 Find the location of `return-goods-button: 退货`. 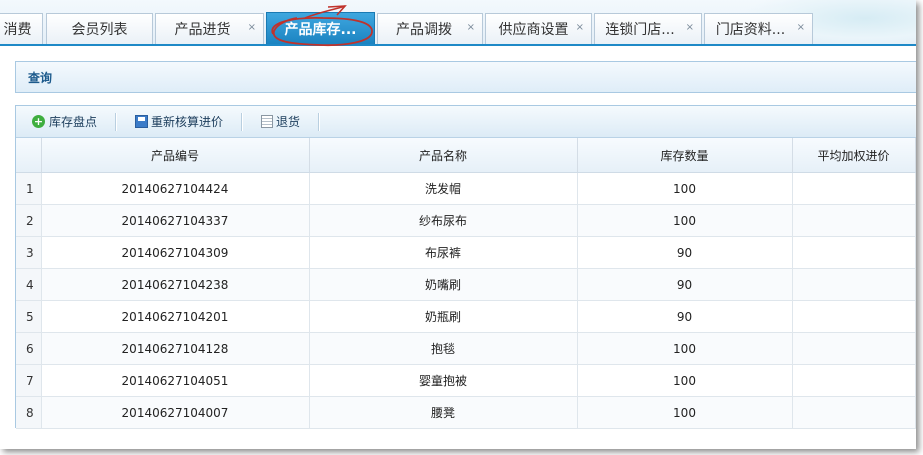

return-goods-button: 退货 is located at coordinates (280, 122).